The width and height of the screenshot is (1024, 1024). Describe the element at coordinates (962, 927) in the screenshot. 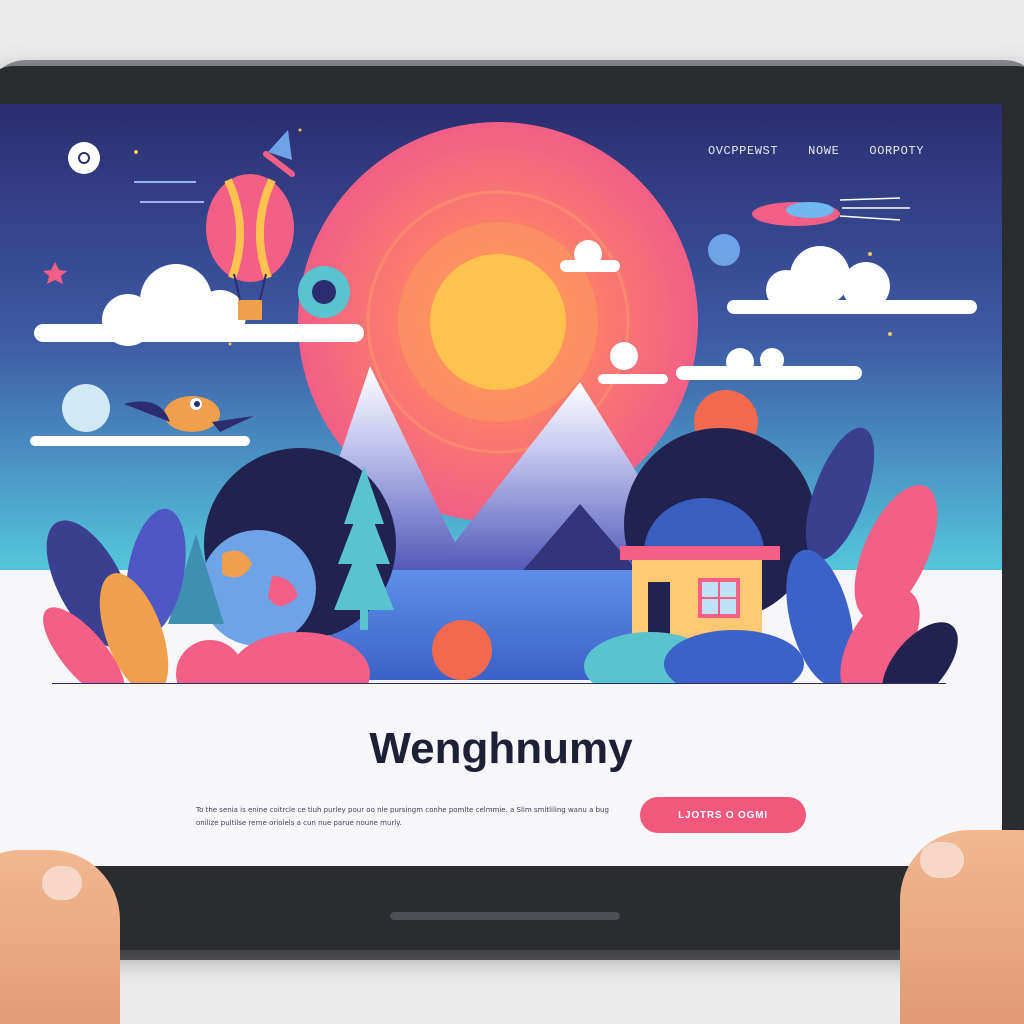

I see `right-hand` at that location.